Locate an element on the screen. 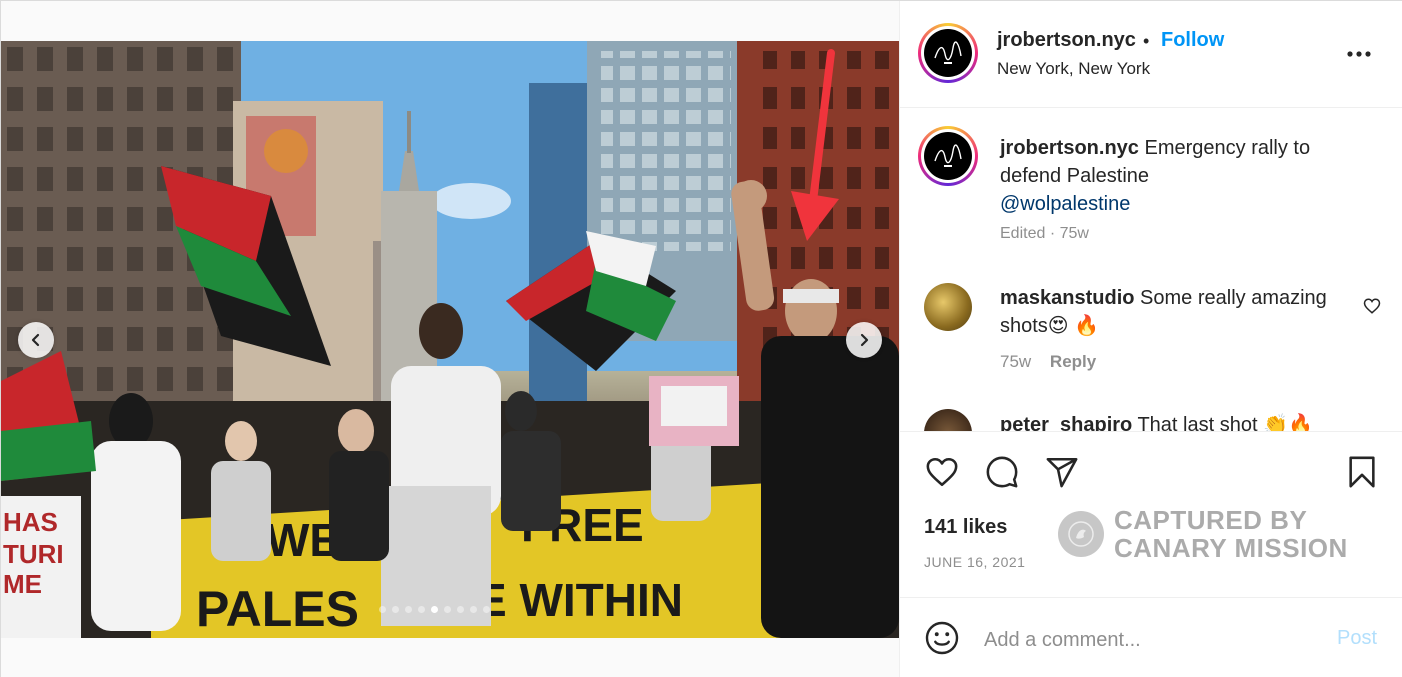 The width and height of the screenshot is (1402, 677). save-button is located at coordinates (1362, 472).